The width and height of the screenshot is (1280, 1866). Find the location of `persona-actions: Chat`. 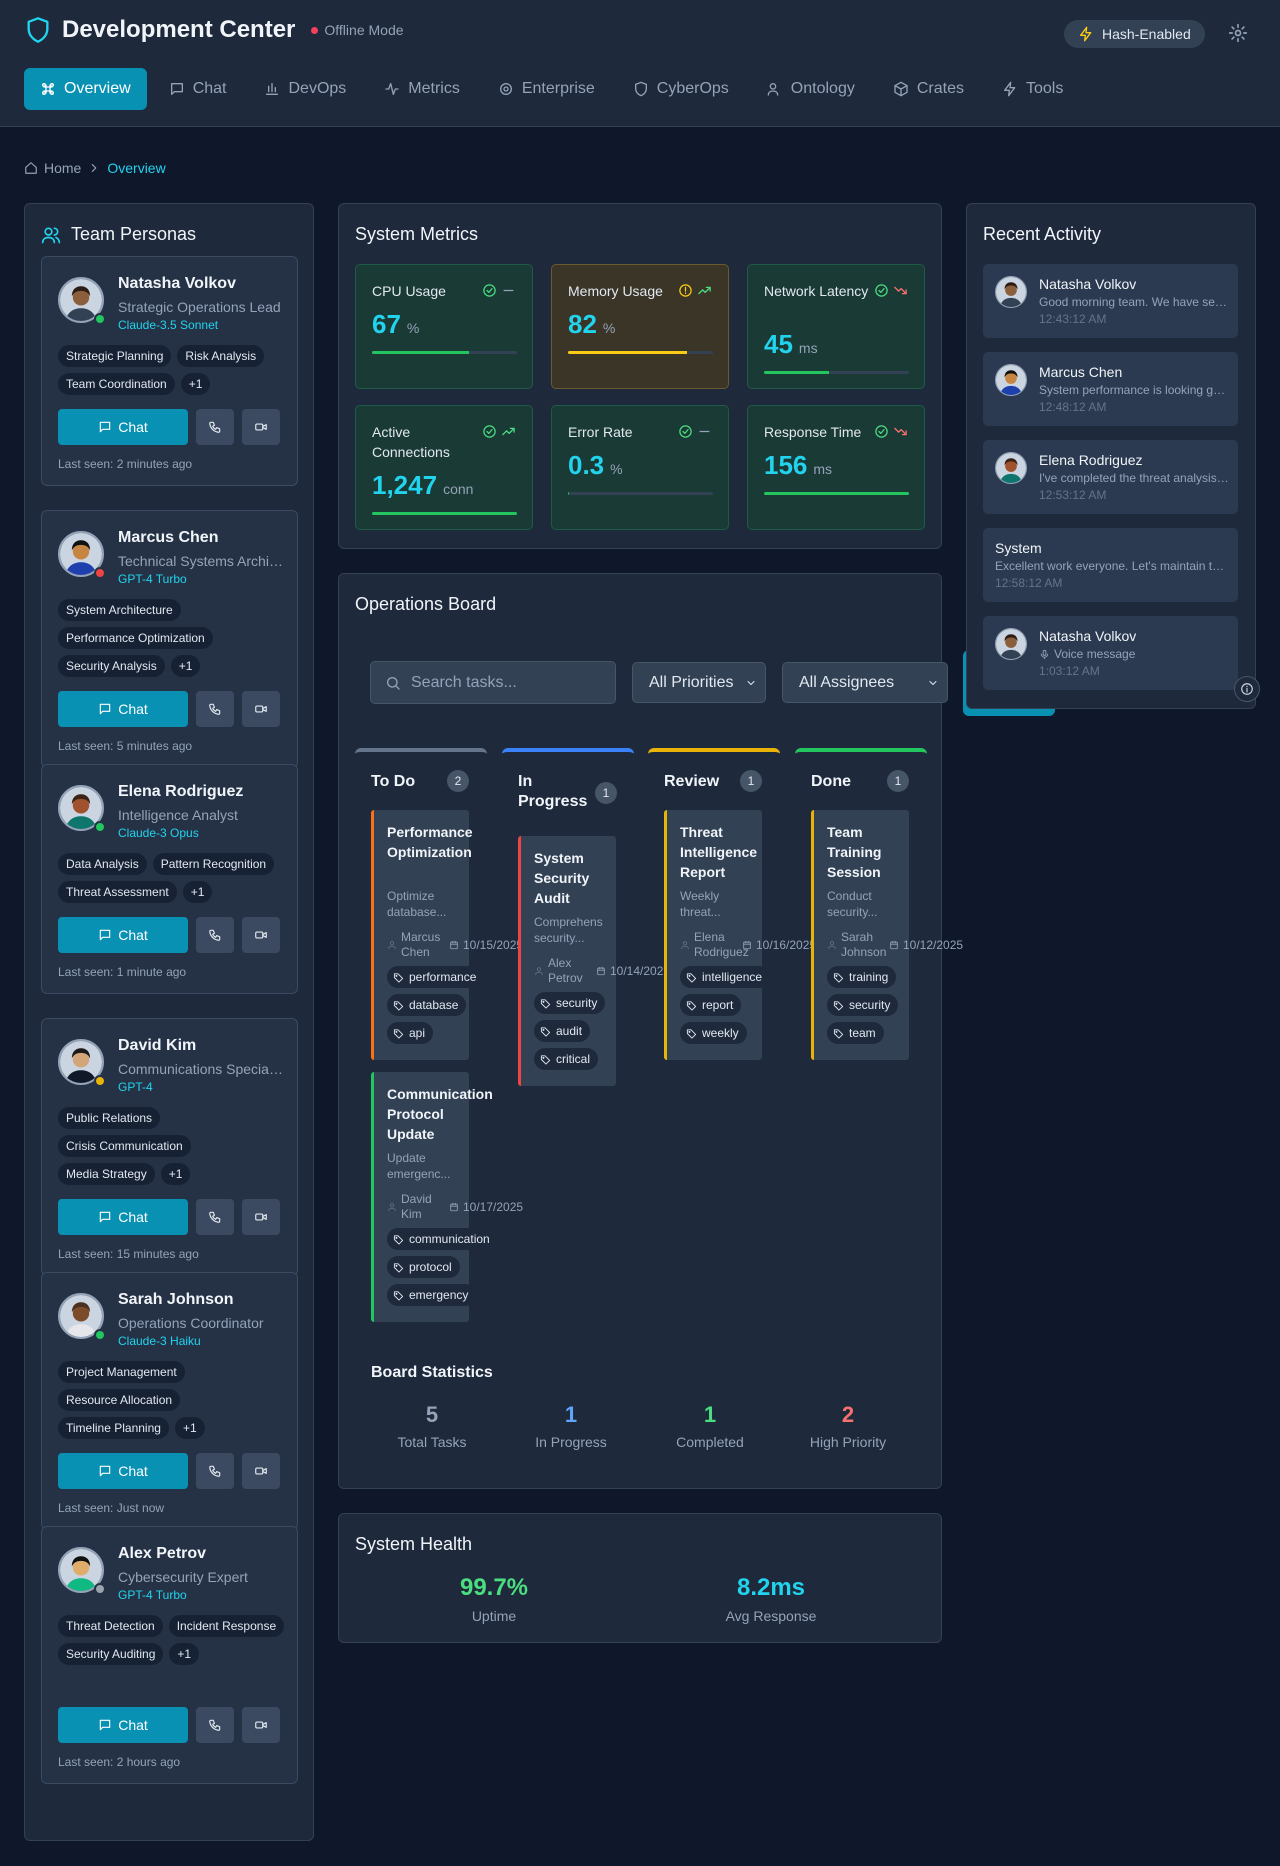

persona-actions: Chat is located at coordinates (169, 1725).